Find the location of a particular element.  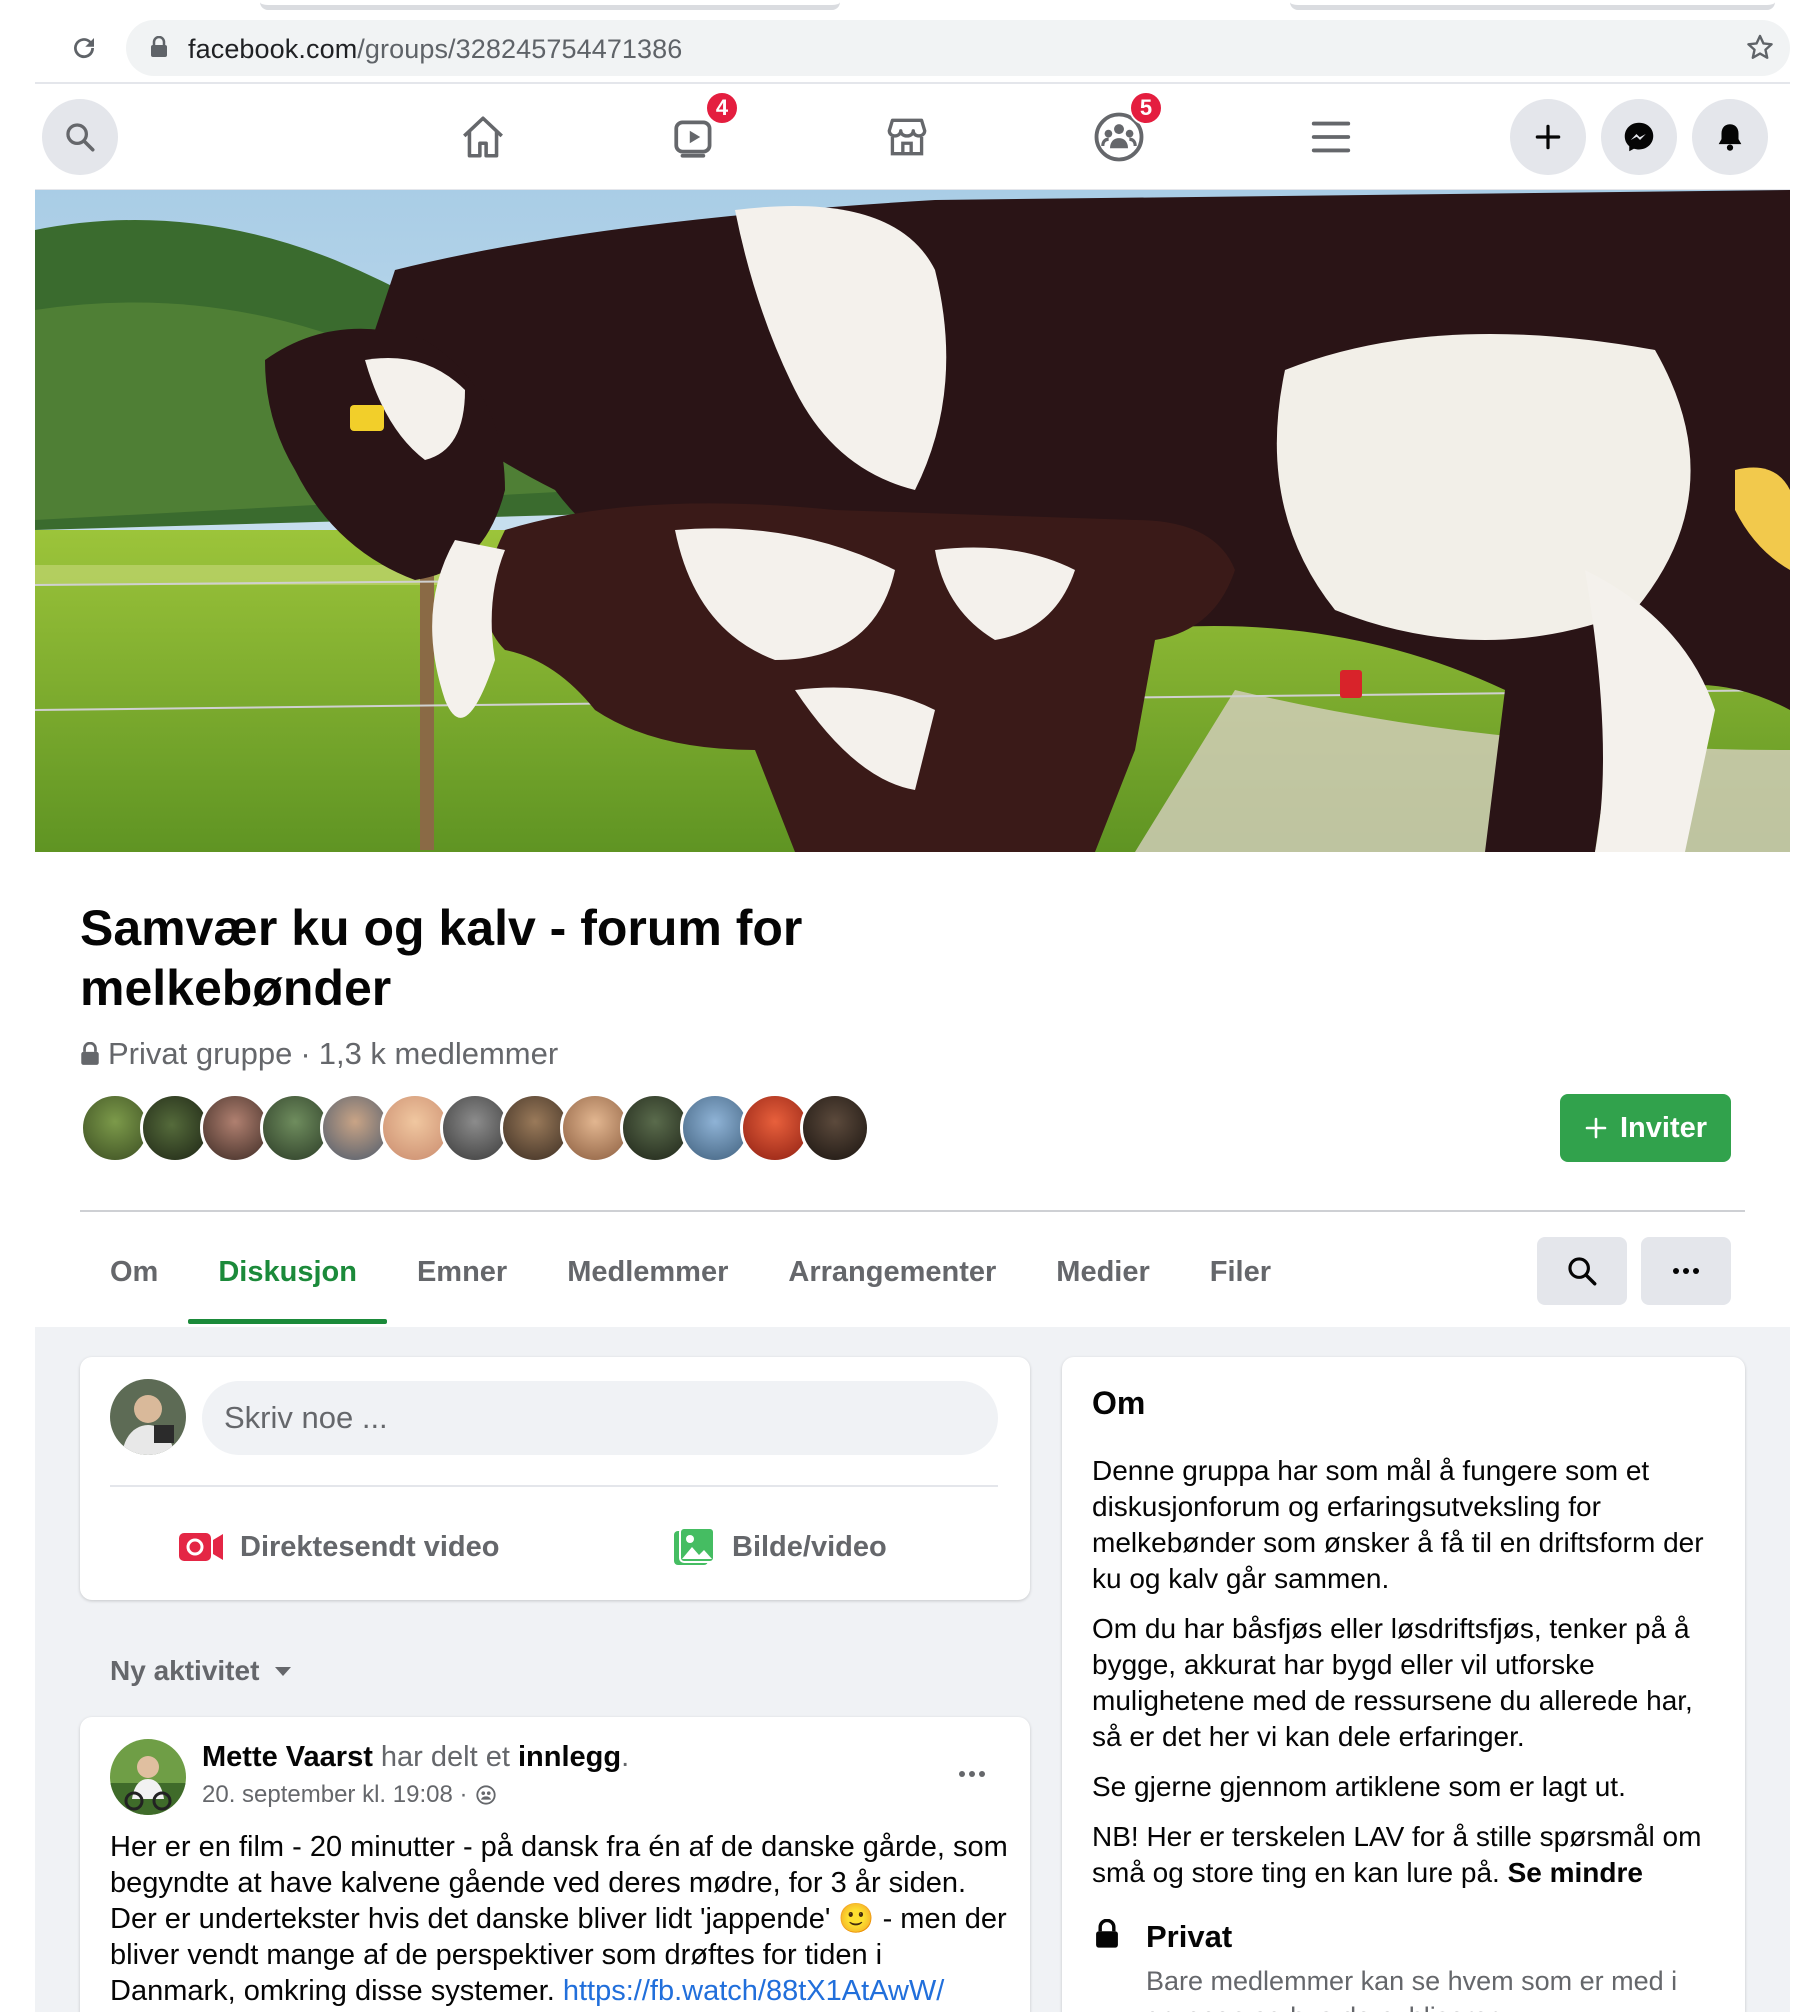

post-options-button is located at coordinates (972, 1770).